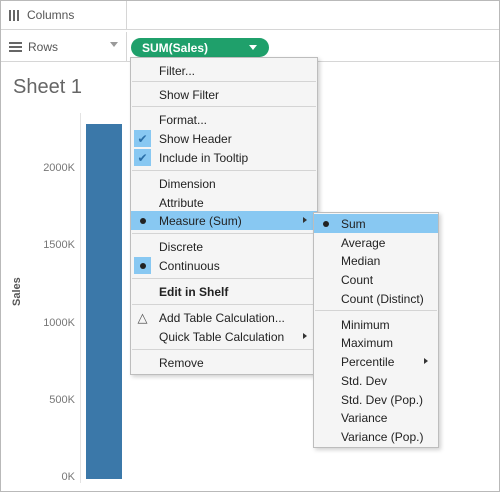 The width and height of the screenshot is (500, 492). What do you see at coordinates (181, 202) in the screenshot?
I see `menu-item-label: Attribute` at bounding box center [181, 202].